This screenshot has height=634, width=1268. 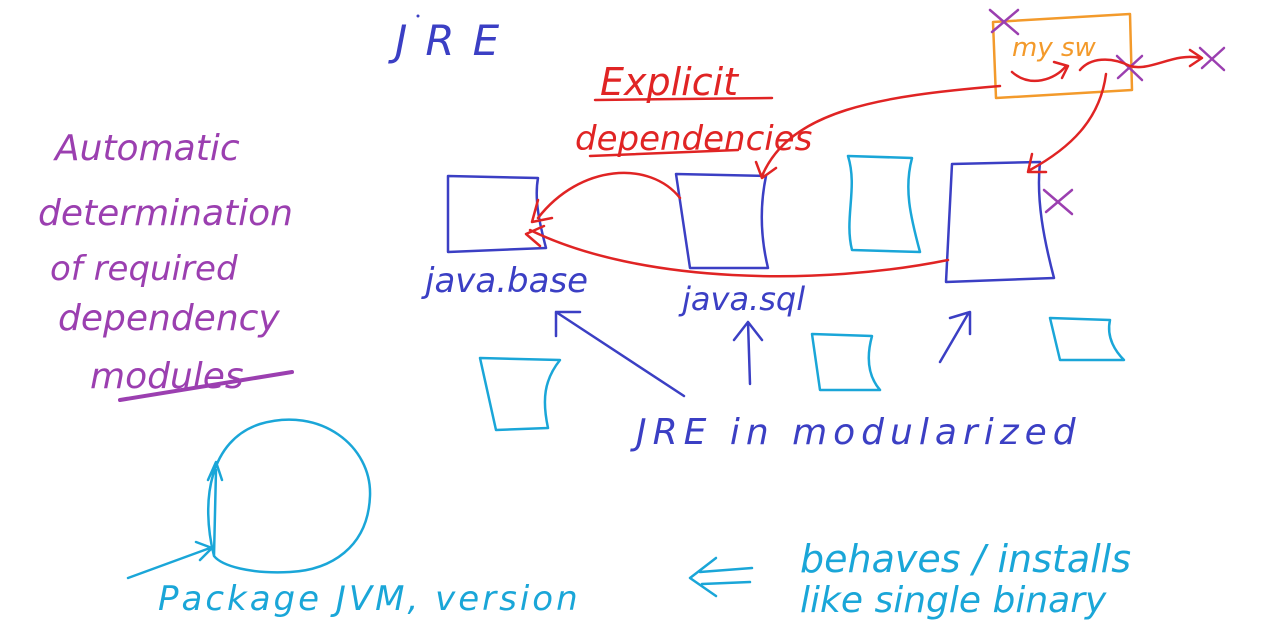 What do you see at coordinates (1054, 48) in the screenshot?
I see `my-sw-label: my sw` at bounding box center [1054, 48].